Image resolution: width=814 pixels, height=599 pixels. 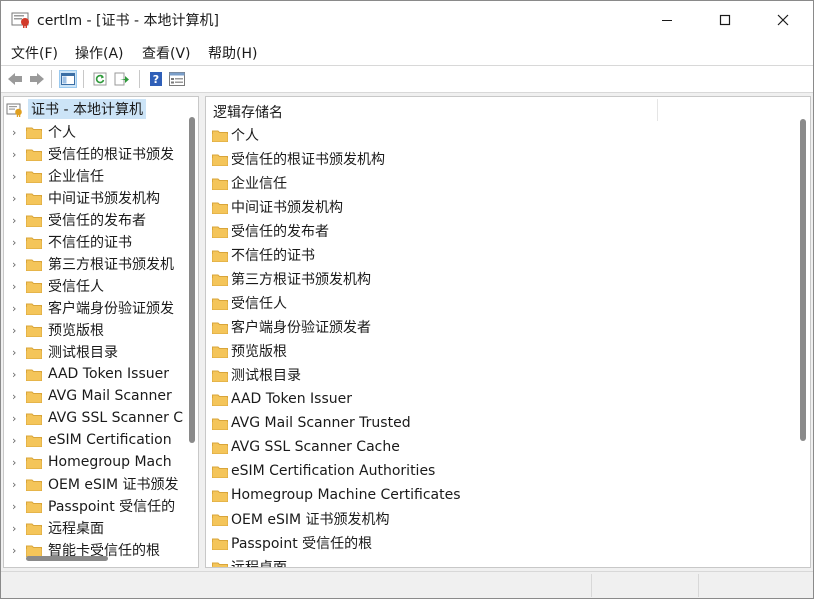 What do you see at coordinates (101, 396) in the screenshot?
I see `tree-item: › AVG Mail Scanner` at bounding box center [101, 396].